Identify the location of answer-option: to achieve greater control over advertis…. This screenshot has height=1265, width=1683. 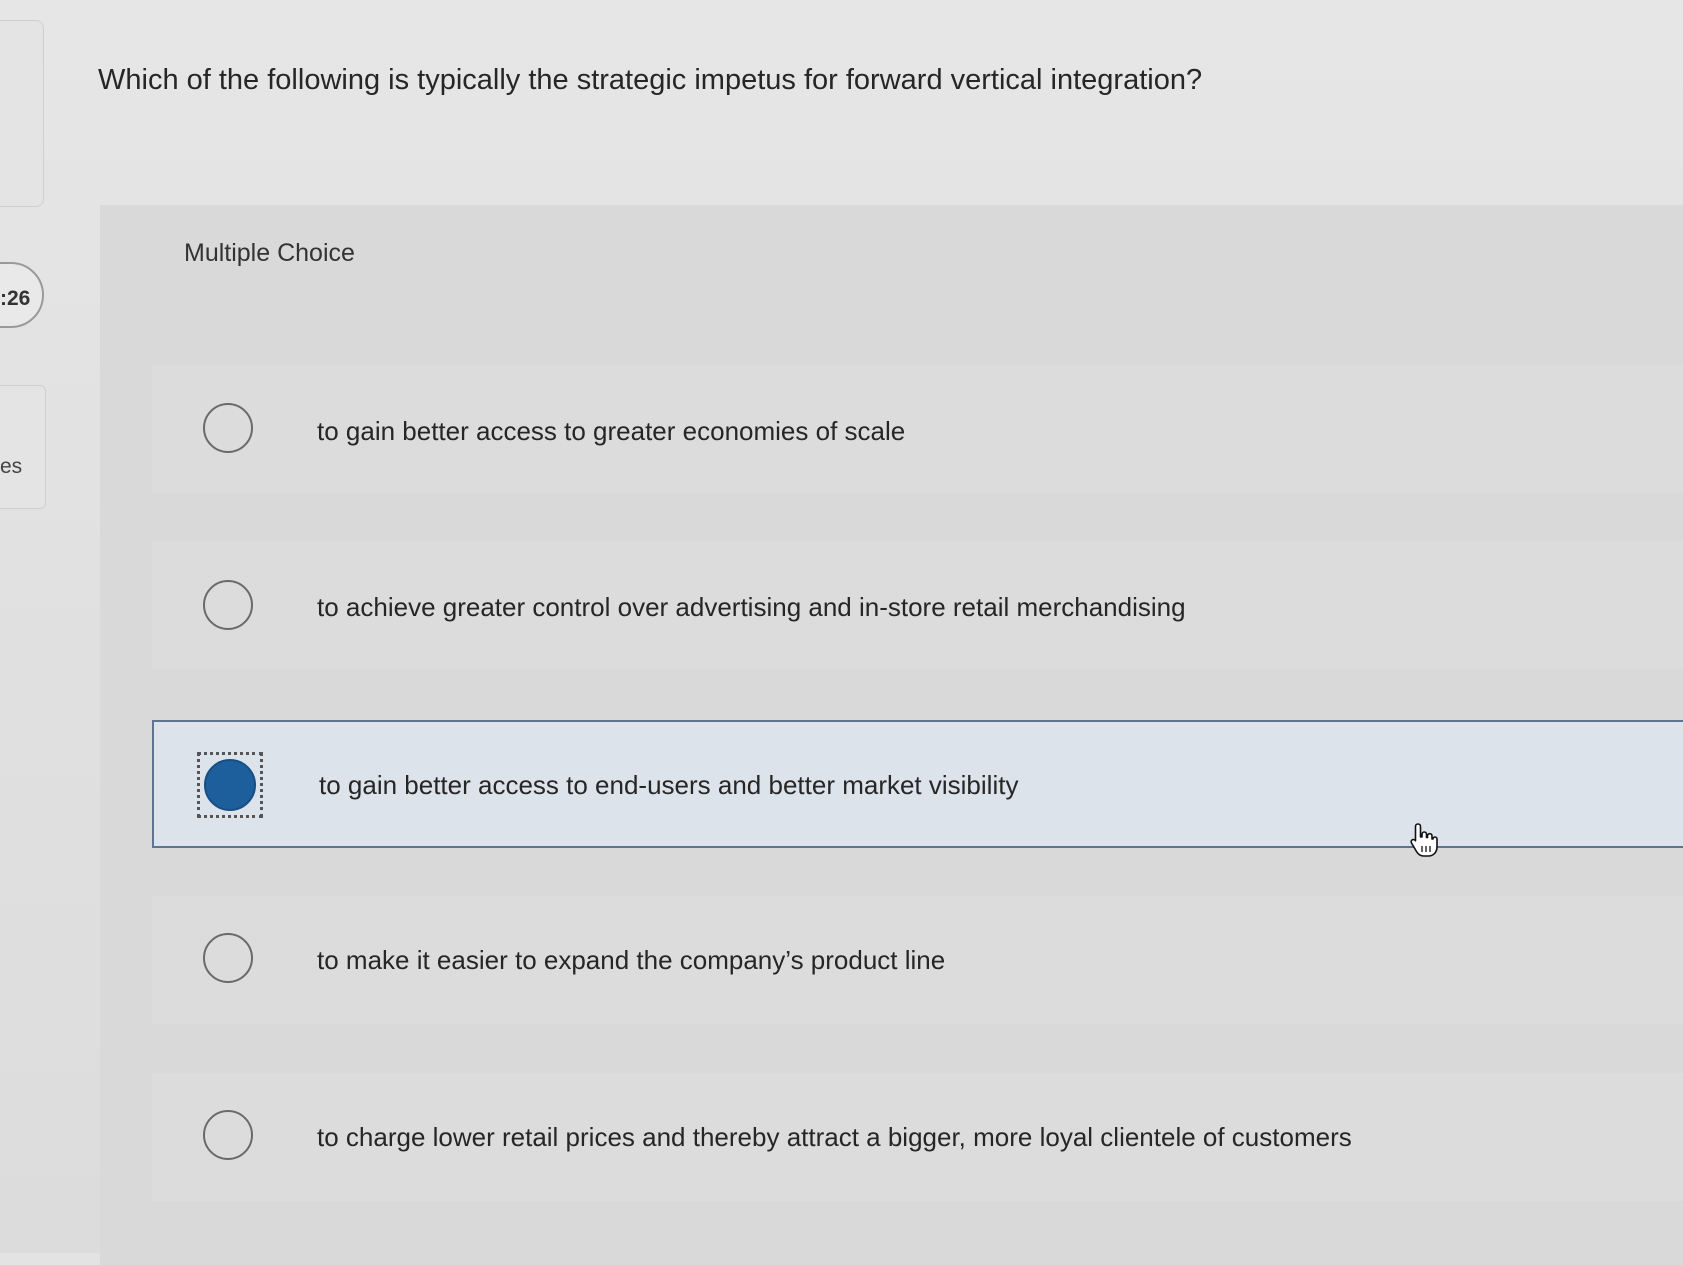
(917, 606).